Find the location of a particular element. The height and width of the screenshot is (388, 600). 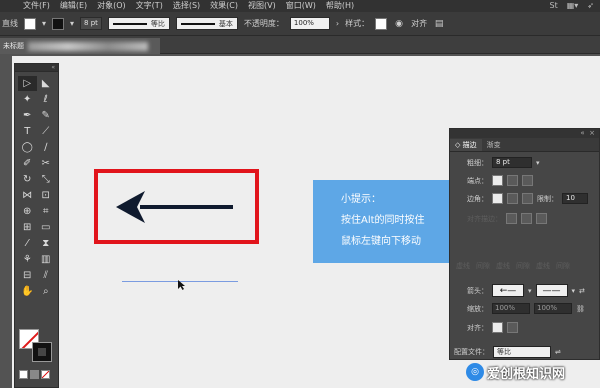

gradient-tool-icon: ▭ is located at coordinates (46, 227).